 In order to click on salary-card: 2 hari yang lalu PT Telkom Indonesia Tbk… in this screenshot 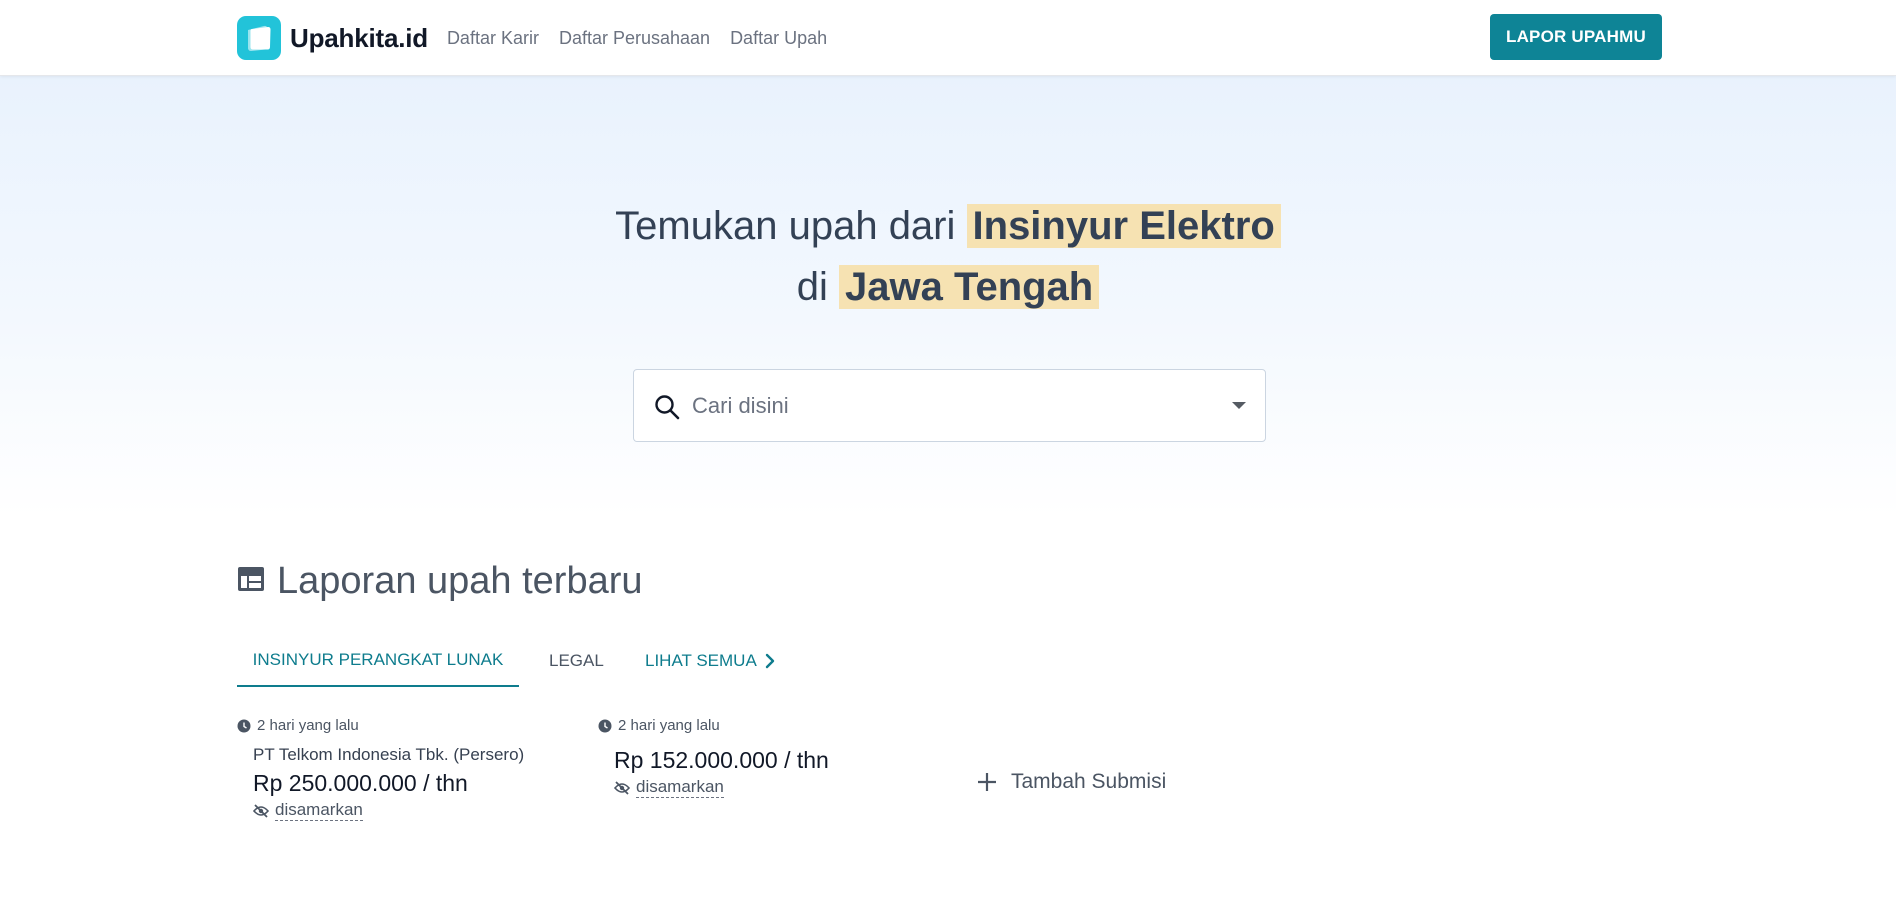, I will do `click(380, 769)`.